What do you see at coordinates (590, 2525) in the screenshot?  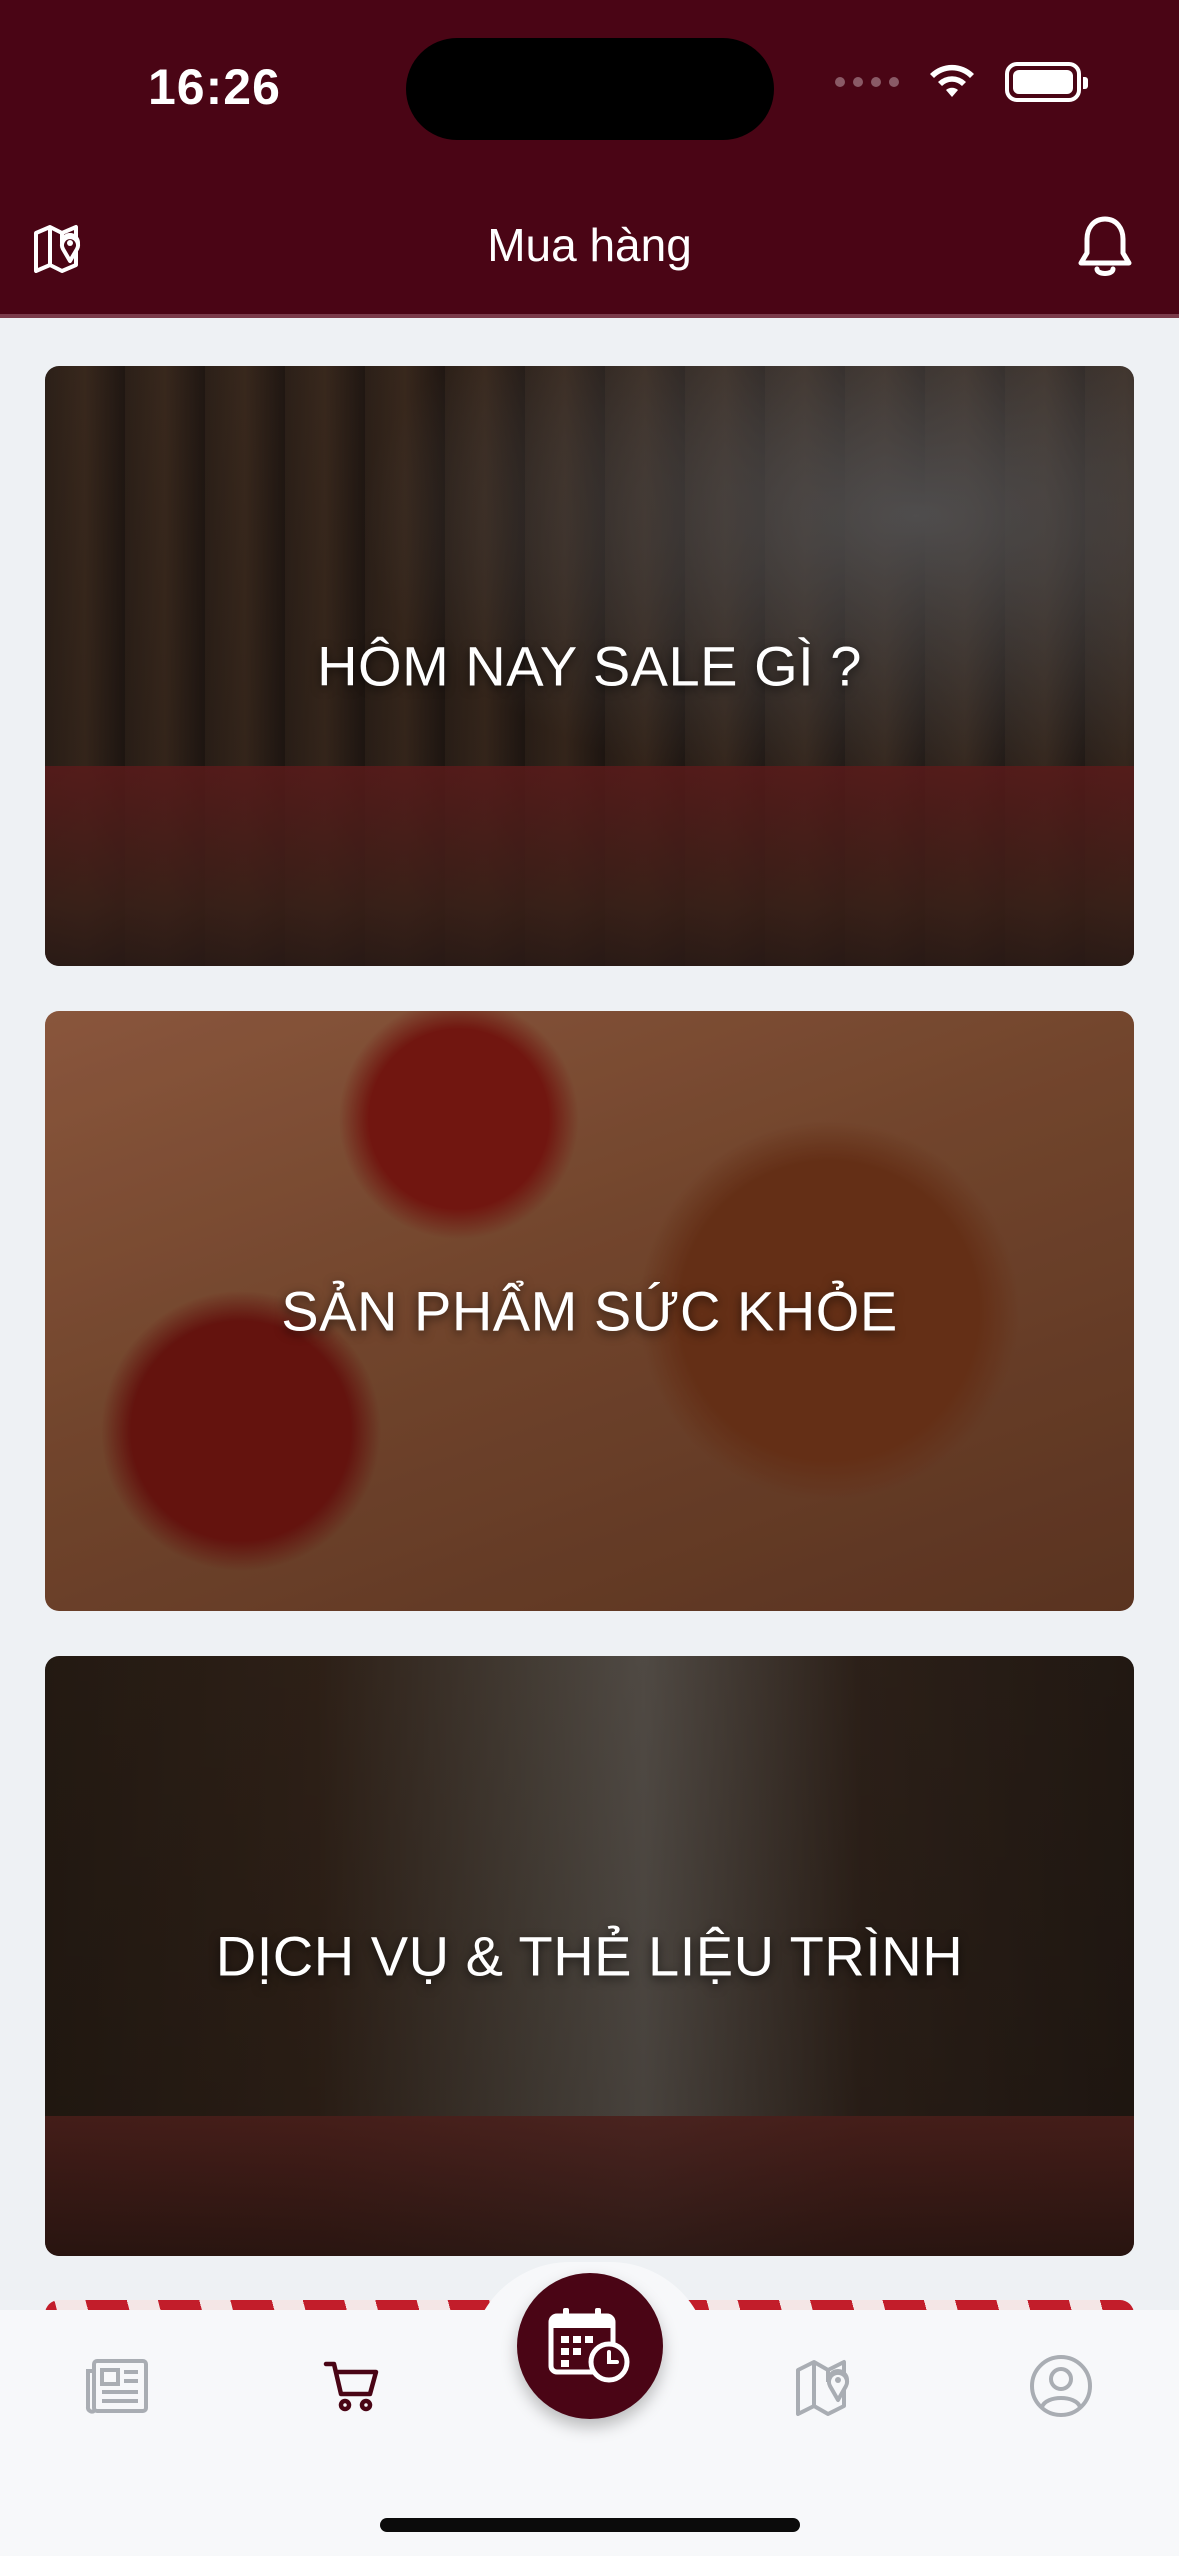 I see `home-indicator` at bounding box center [590, 2525].